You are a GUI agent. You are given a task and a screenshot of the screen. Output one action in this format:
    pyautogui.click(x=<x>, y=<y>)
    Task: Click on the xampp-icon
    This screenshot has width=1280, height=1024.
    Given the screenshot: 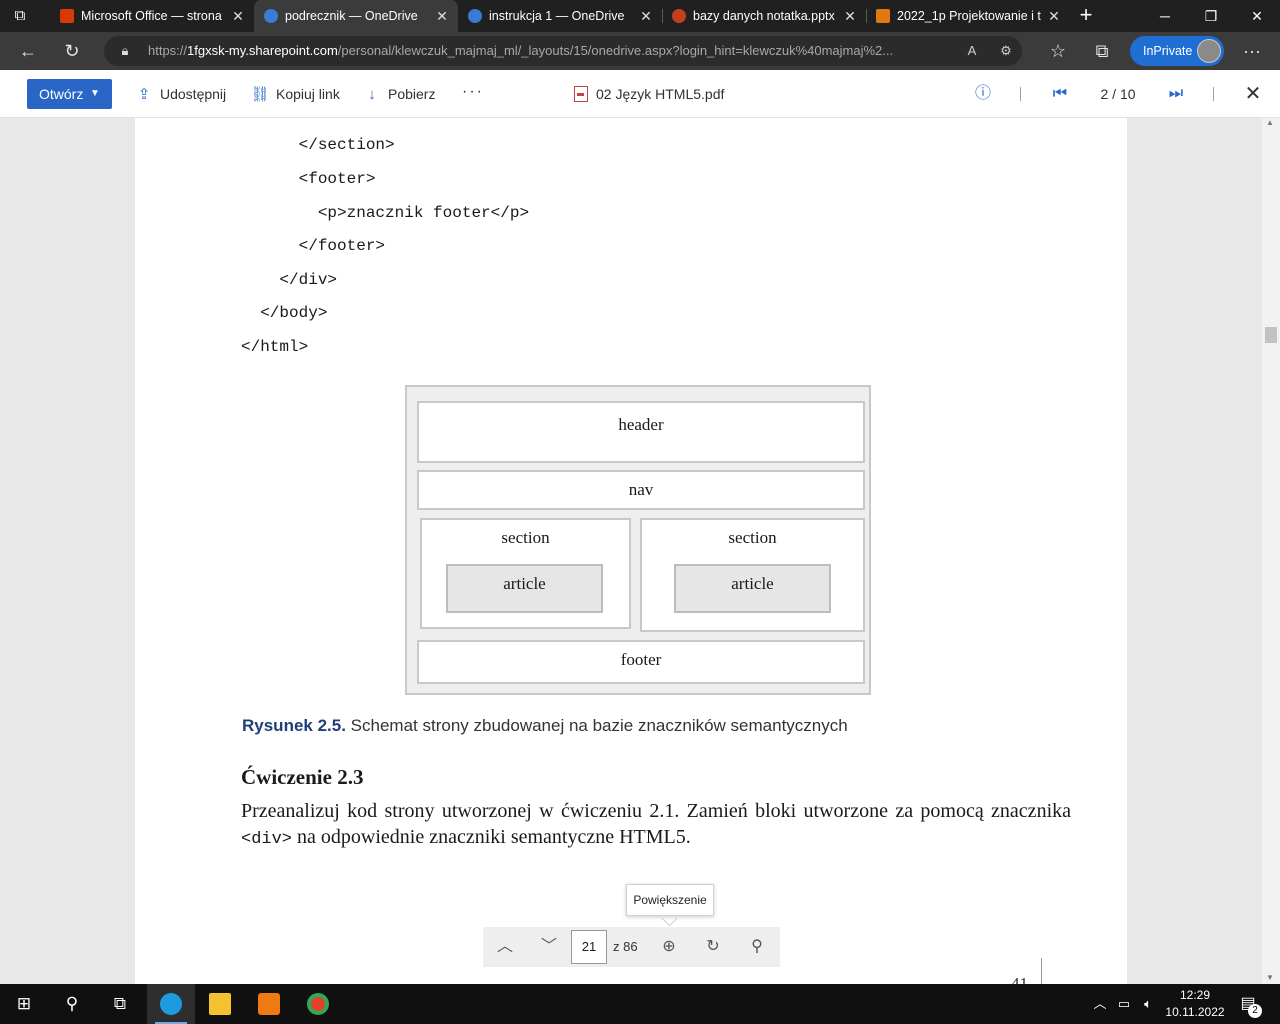 What is the action you would take?
    pyautogui.click(x=269, y=1004)
    